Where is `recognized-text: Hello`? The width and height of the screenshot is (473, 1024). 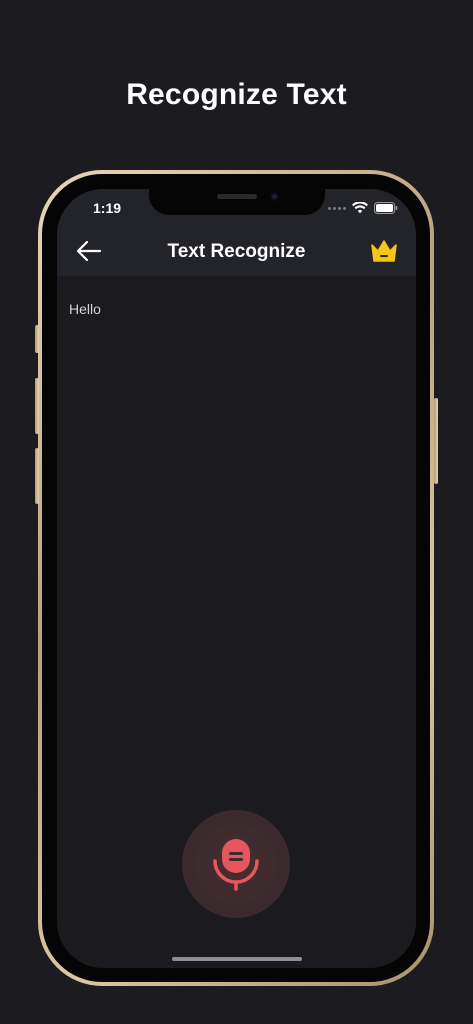 recognized-text: Hello is located at coordinates (85, 309).